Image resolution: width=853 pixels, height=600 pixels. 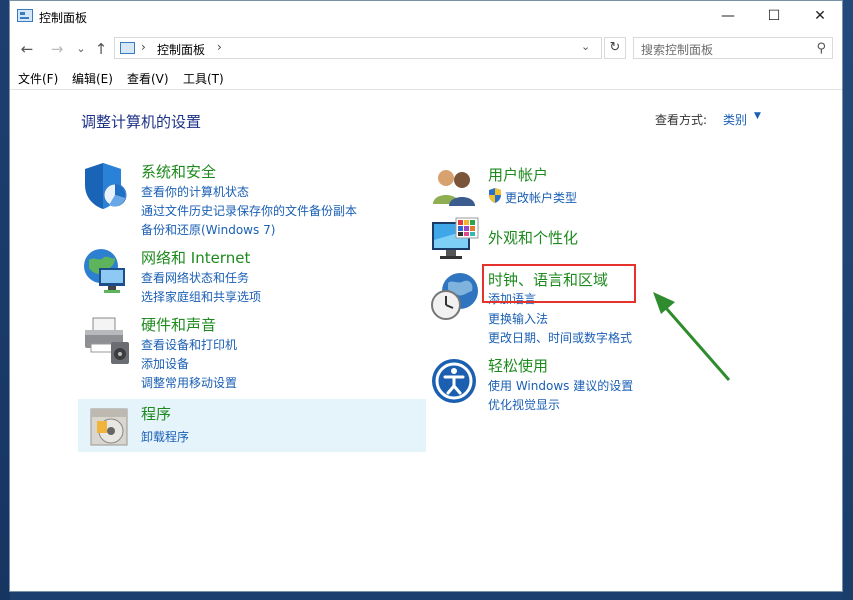 What do you see at coordinates (38, 78) in the screenshot?
I see `menu-file: 文件(F)` at bounding box center [38, 78].